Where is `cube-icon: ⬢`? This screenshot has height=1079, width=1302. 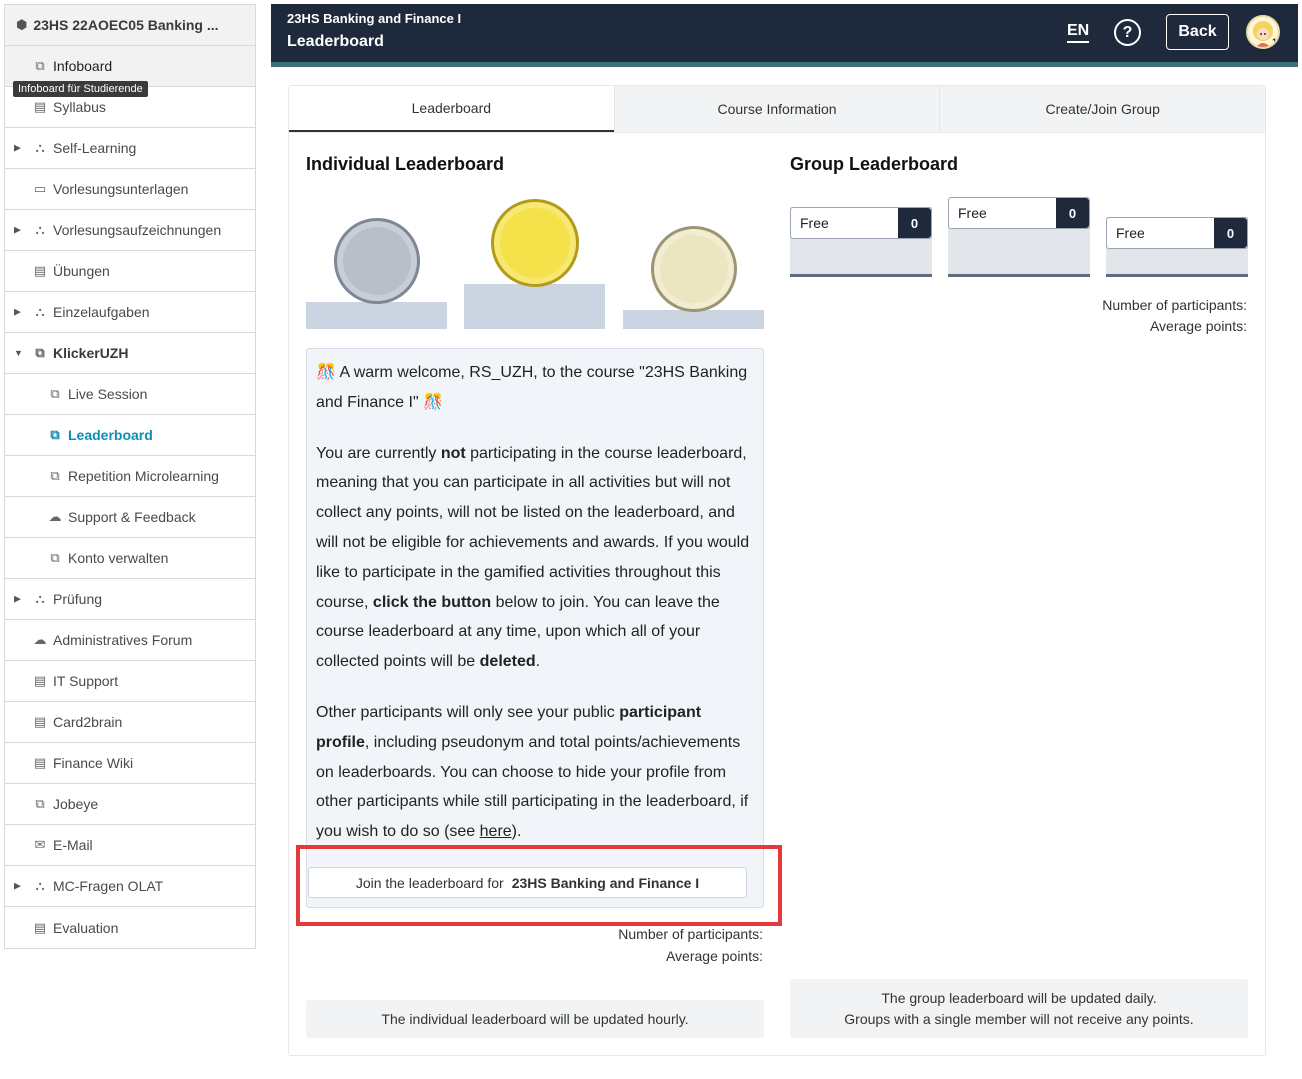 cube-icon: ⬢ is located at coordinates (22, 24).